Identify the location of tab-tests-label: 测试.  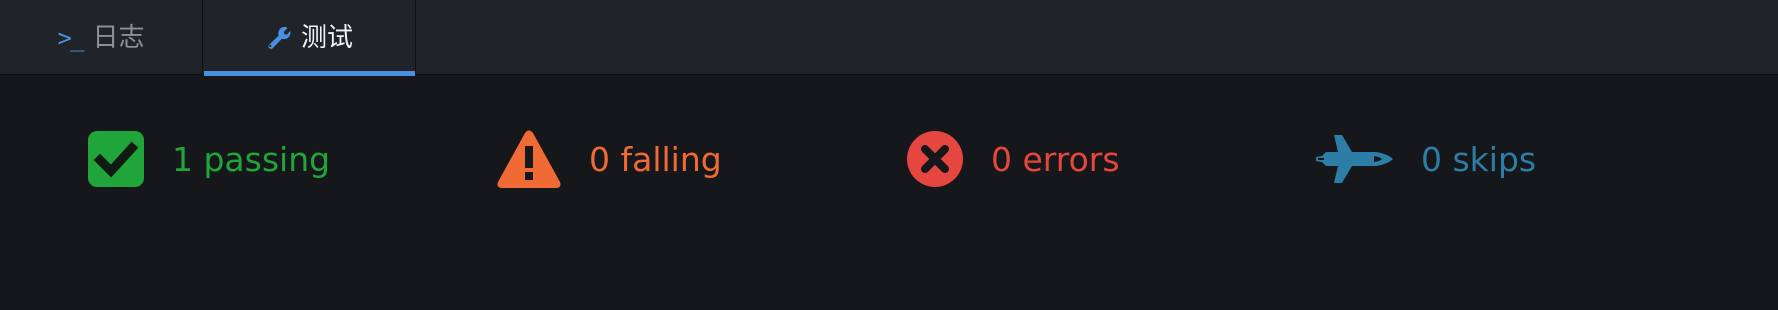
(326, 37).